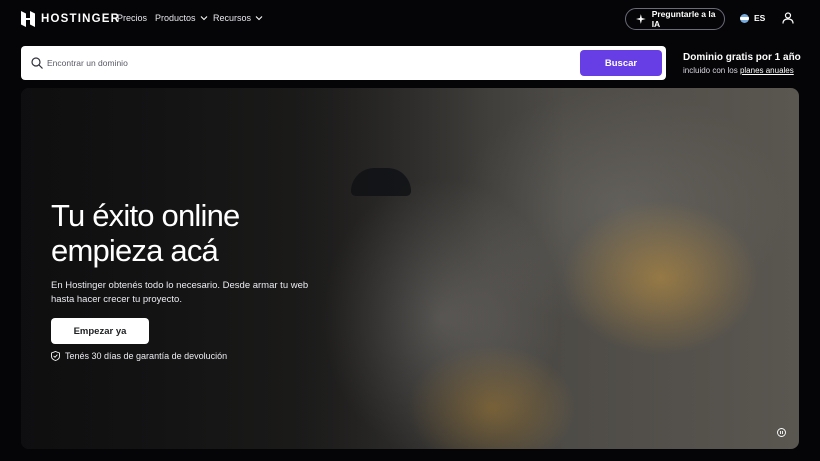 The width and height of the screenshot is (820, 461). I want to click on annual-plans-link: planes anuales, so click(767, 70).